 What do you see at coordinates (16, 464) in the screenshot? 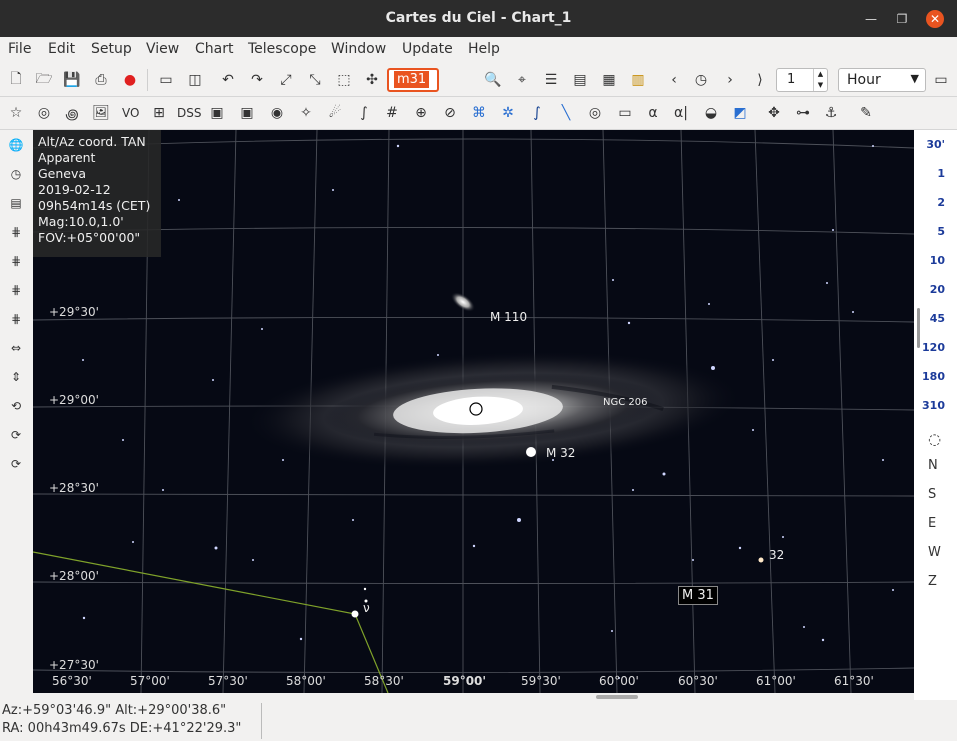
I see `rotate-reset-icon: ⟳` at bounding box center [16, 464].